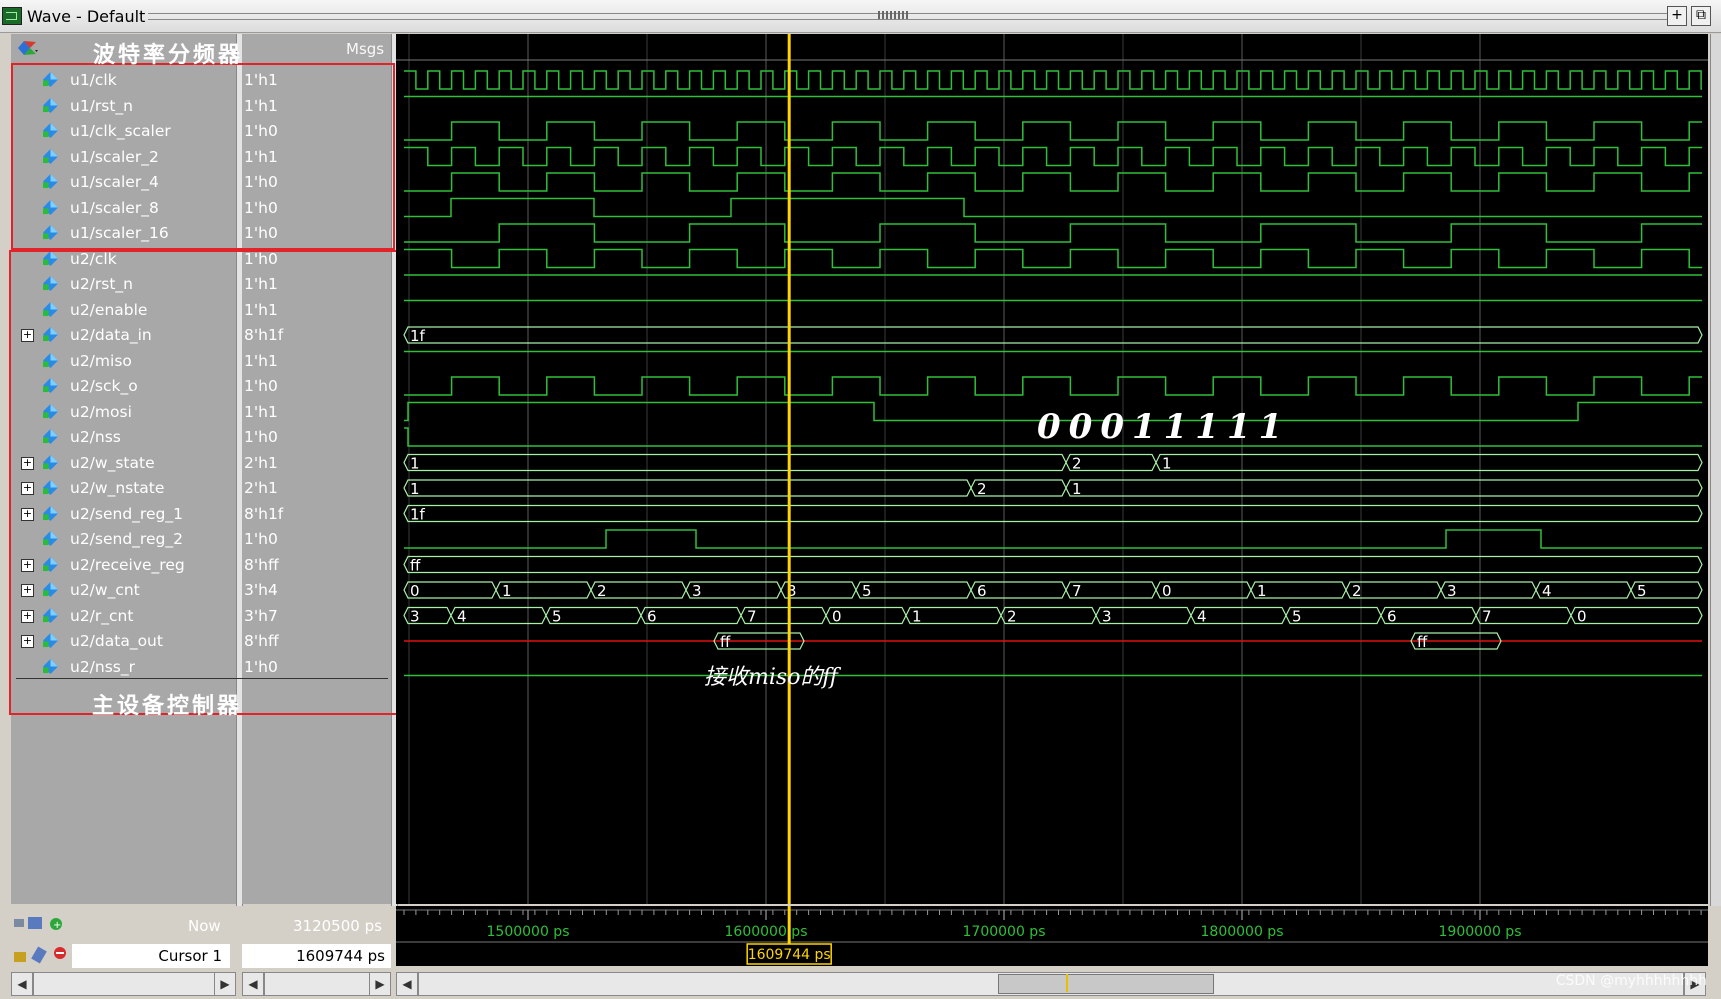 The image size is (1721, 999). I want to click on watermark: CSDN @myhhhhhhhh, so click(1631, 981).